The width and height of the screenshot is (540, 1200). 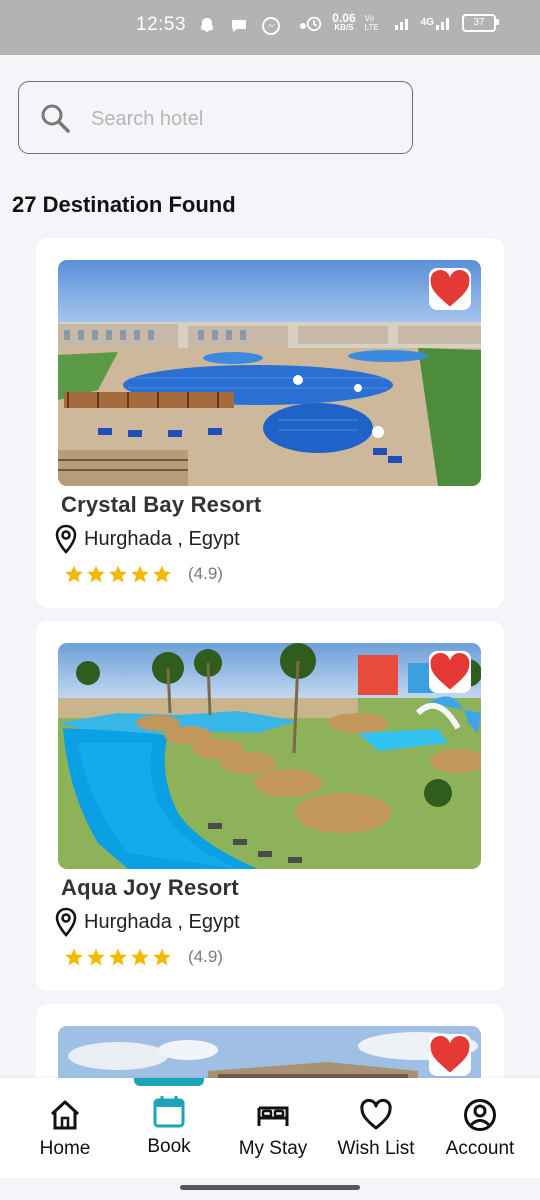 What do you see at coordinates (376, 1114) in the screenshot?
I see `heart-icon` at bounding box center [376, 1114].